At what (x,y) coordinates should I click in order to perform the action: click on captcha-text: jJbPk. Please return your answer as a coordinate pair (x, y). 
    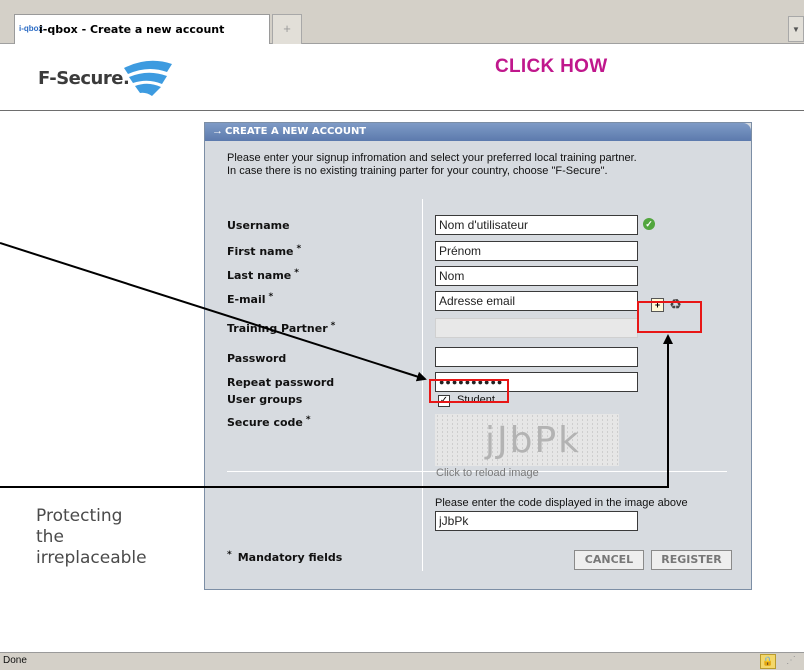
    Looking at the image, I should click on (533, 440).